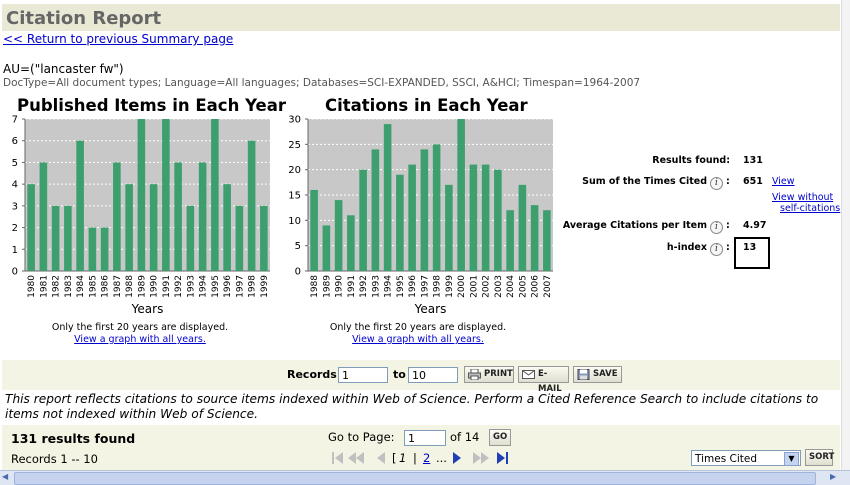 The width and height of the screenshot is (850, 485). Describe the element at coordinates (726, 459) in the screenshot. I see `sort-selected-value: Times Cited` at that location.